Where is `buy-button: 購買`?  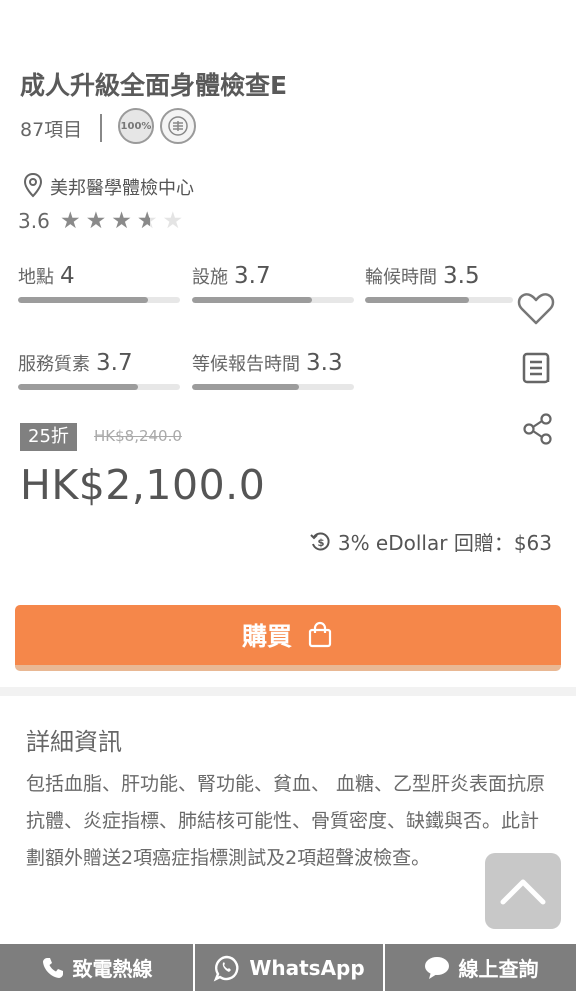 buy-button: 購買 is located at coordinates (288, 638).